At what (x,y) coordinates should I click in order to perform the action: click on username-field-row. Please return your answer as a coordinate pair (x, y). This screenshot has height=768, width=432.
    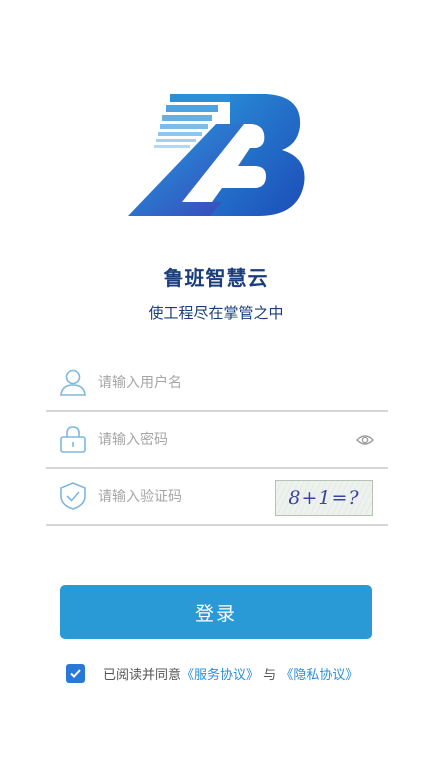
    Looking at the image, I should click on (217, 384).